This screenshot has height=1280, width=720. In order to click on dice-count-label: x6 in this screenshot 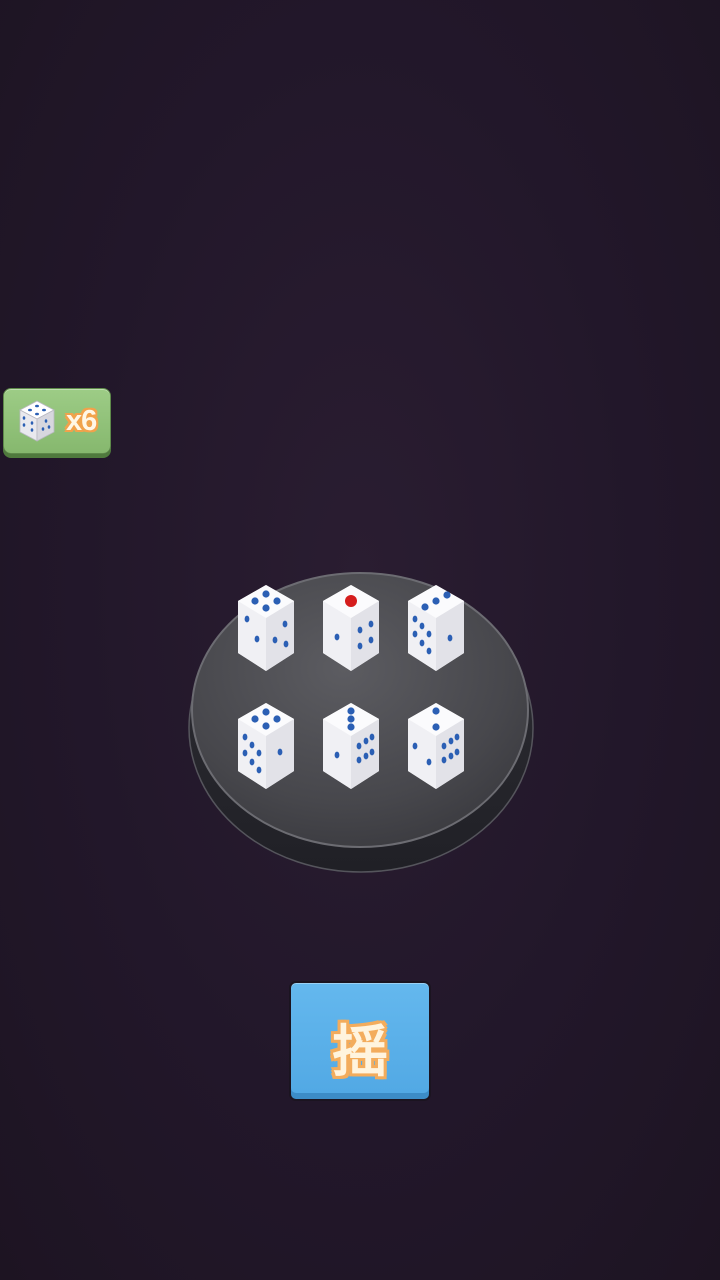, I will do `click(81, 421)`.